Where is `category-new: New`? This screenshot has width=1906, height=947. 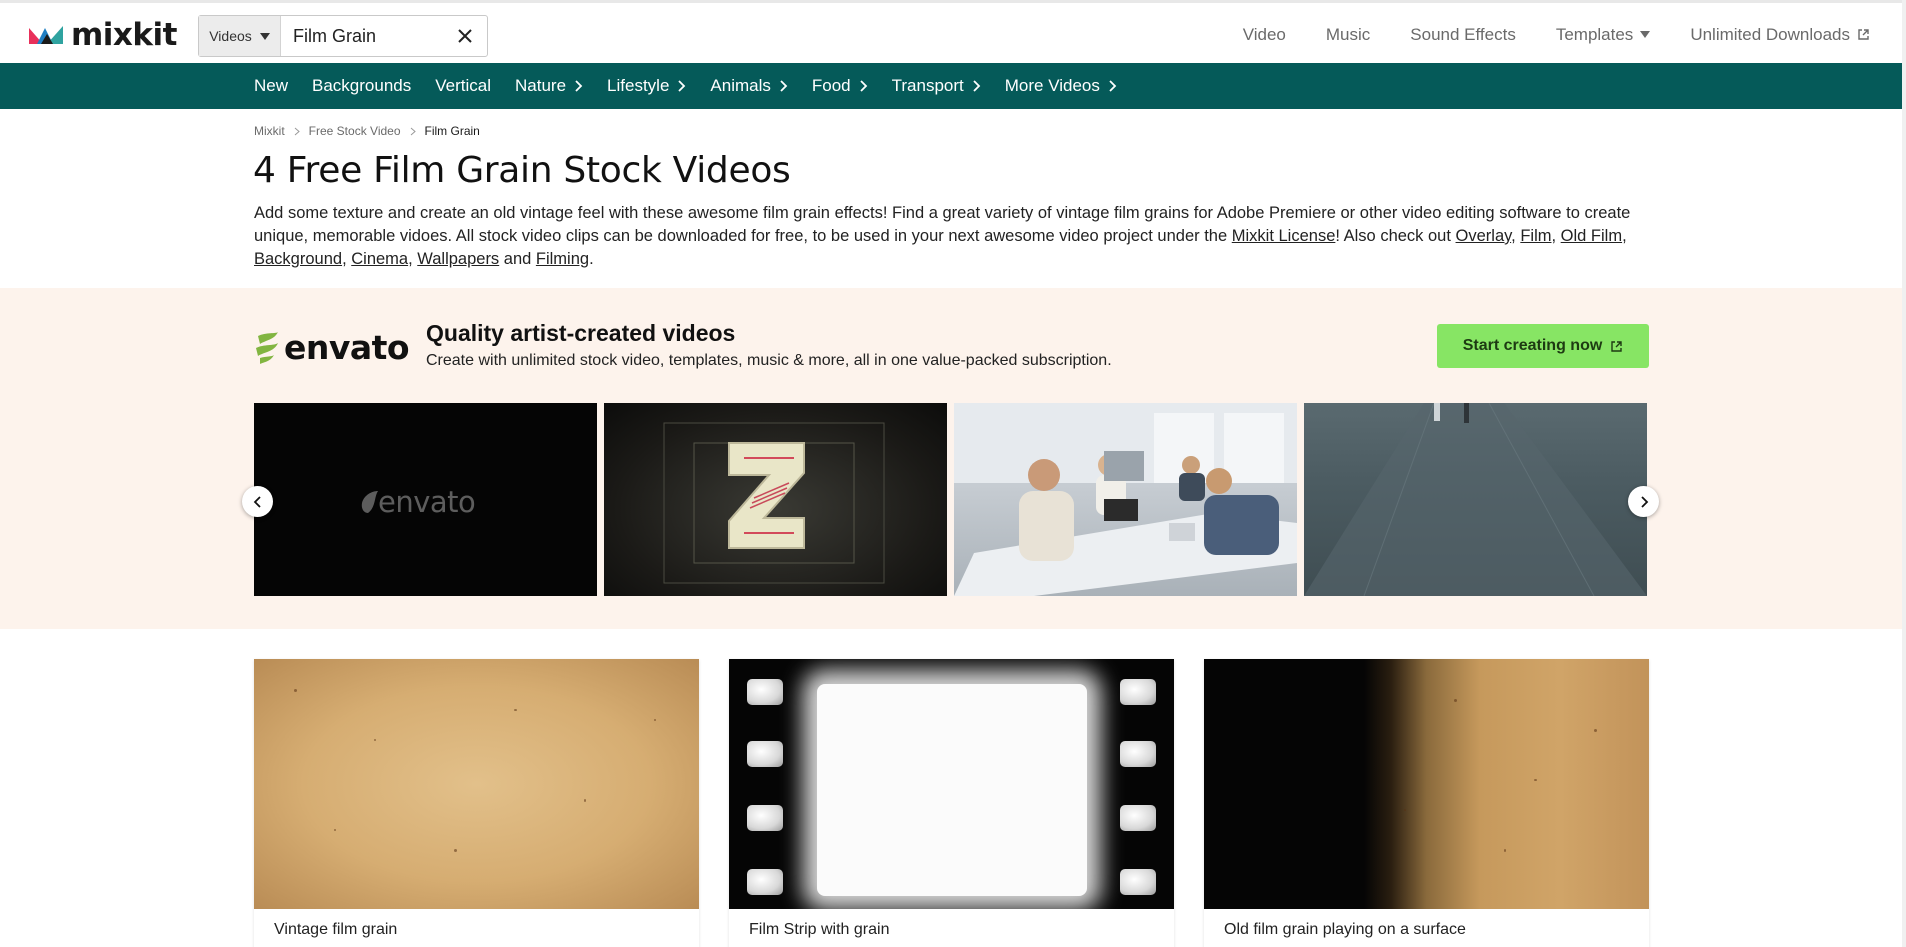
category-new: New is located at coordinates (271, 86).